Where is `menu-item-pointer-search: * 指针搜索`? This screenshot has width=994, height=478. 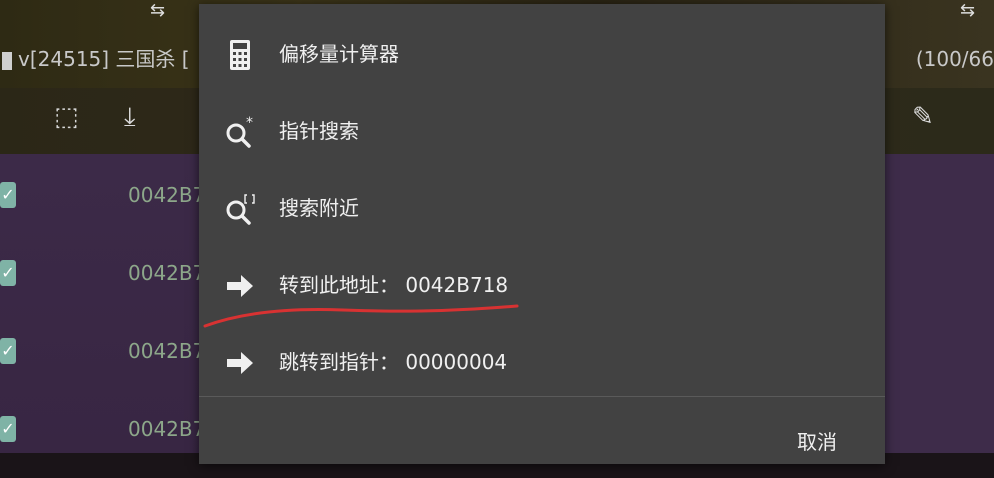 menu-item-pointer-search: * 指针搜索 is located at coordinates (542, 131).